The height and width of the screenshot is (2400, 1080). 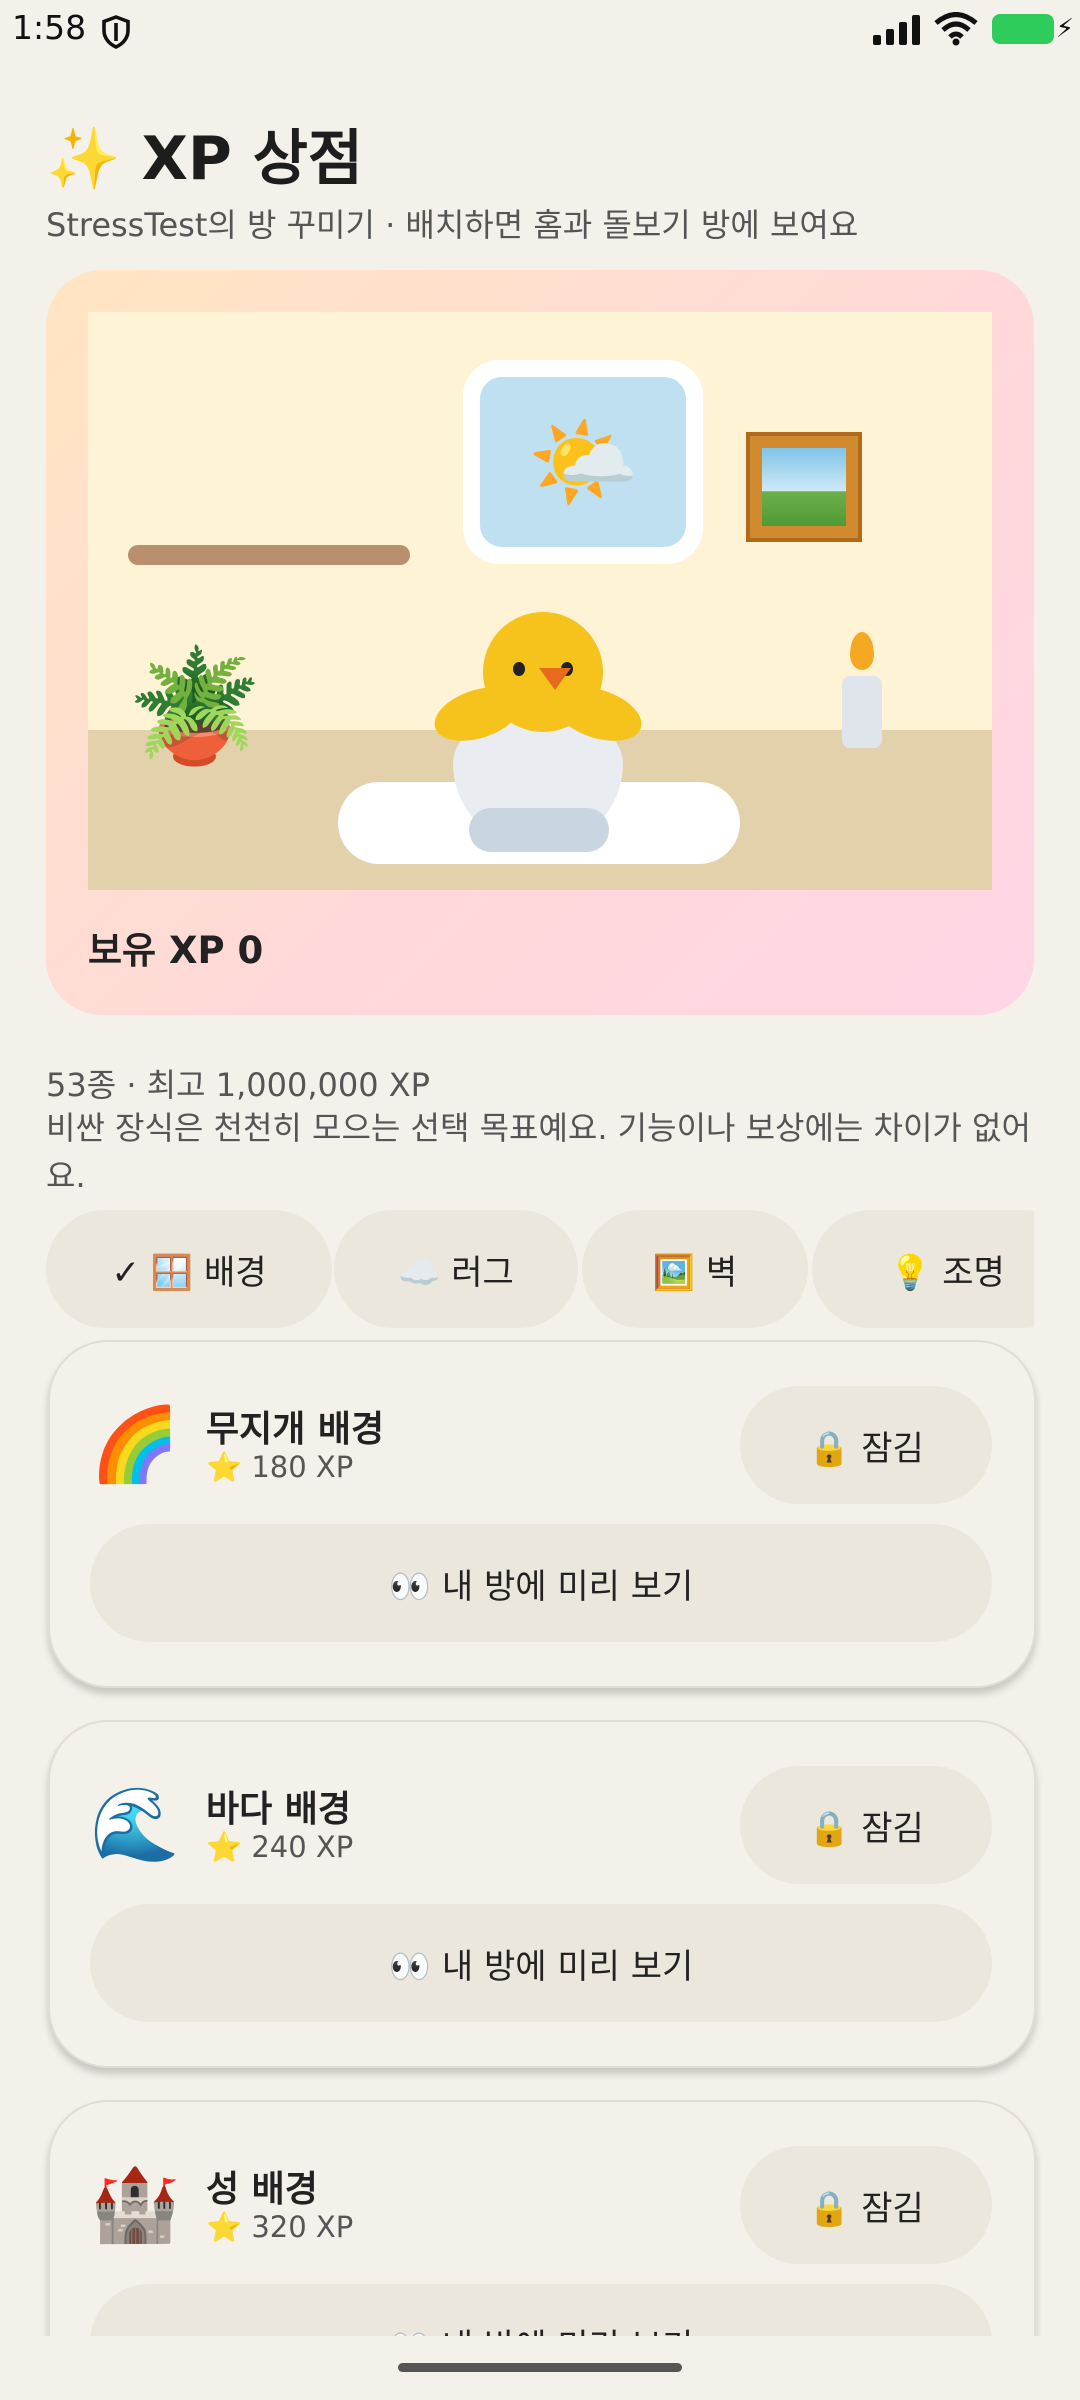 I want to click on list-item: 🌊 바다 배경 ⭐ 240 XP 🔒 잠김 👀 내 방에 미리 보기, so click(x=542, y=1894).